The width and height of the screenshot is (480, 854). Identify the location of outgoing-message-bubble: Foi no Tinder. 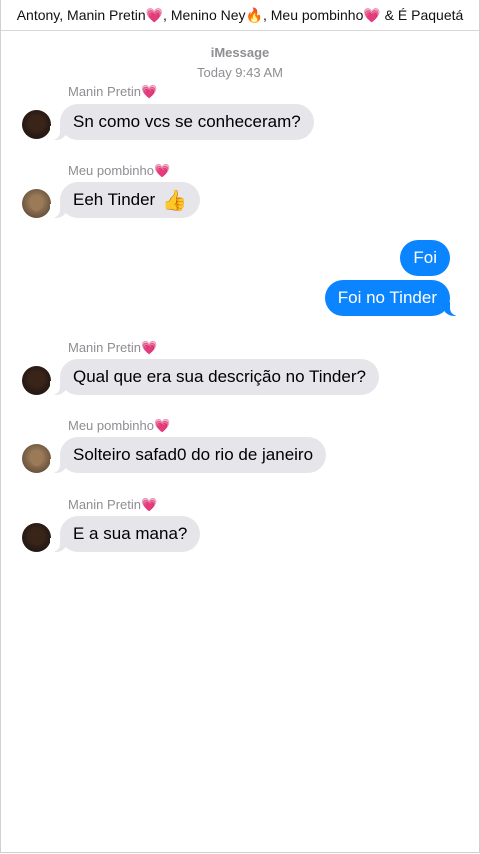
(392, 298).